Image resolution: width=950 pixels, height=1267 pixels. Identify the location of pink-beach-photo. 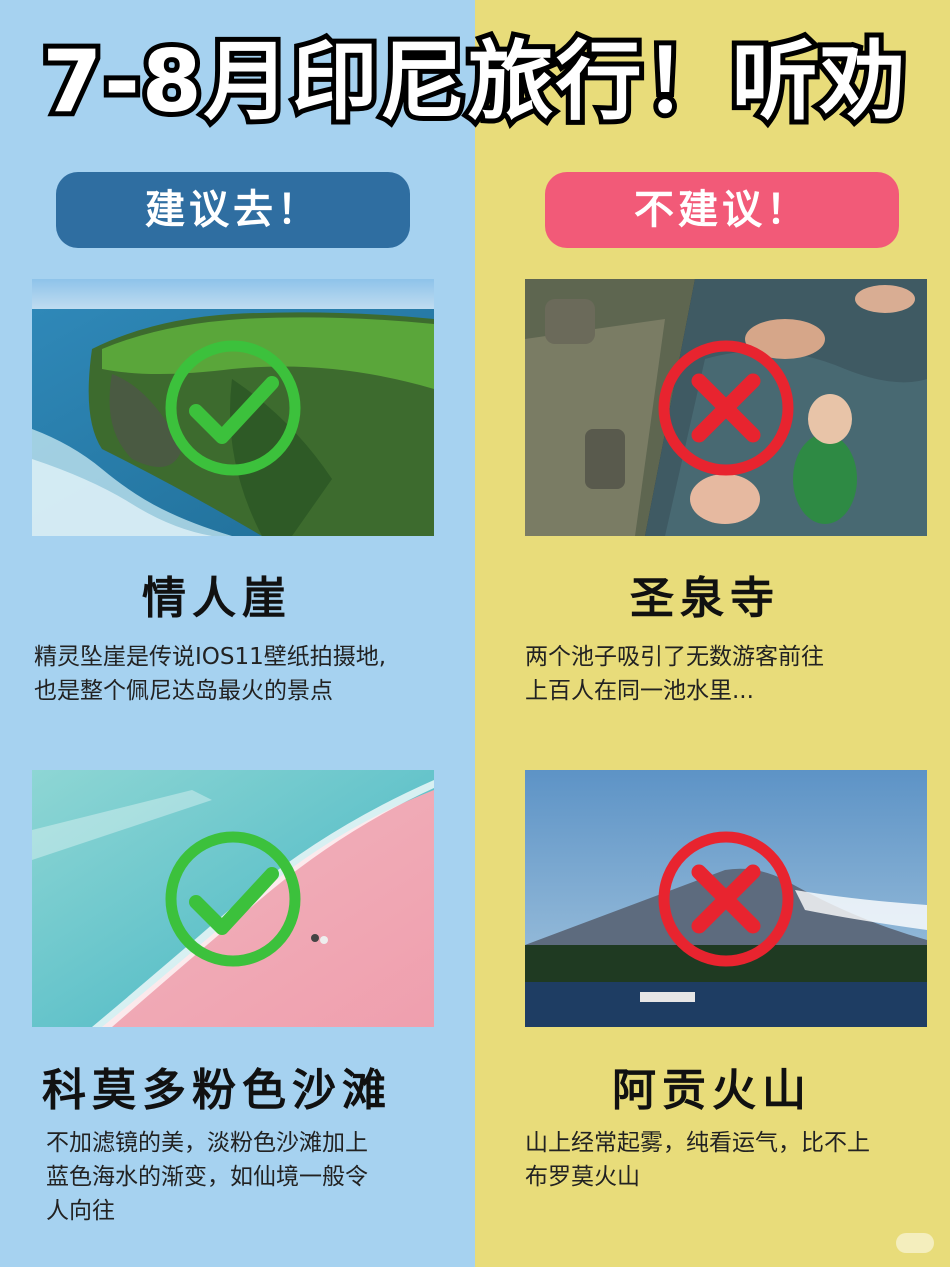
(233, 898).